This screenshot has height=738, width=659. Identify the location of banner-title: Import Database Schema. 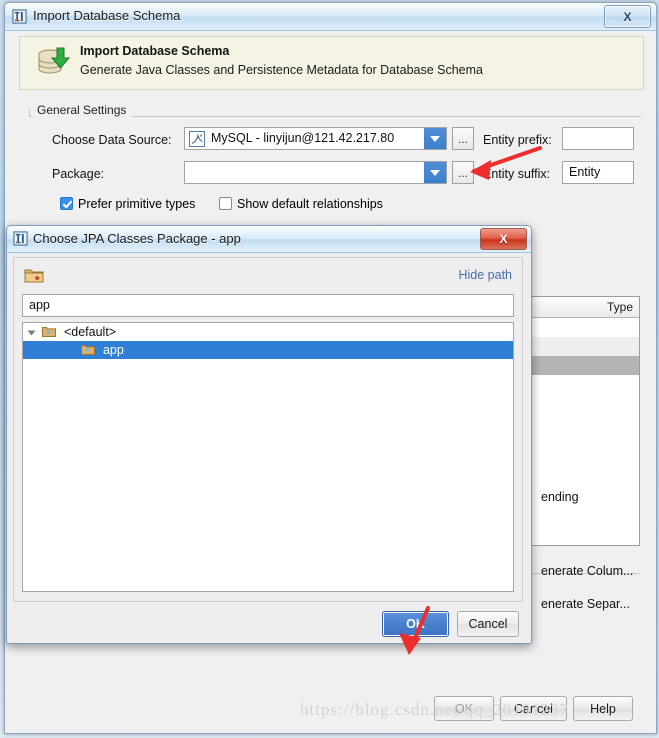
(155, 51).